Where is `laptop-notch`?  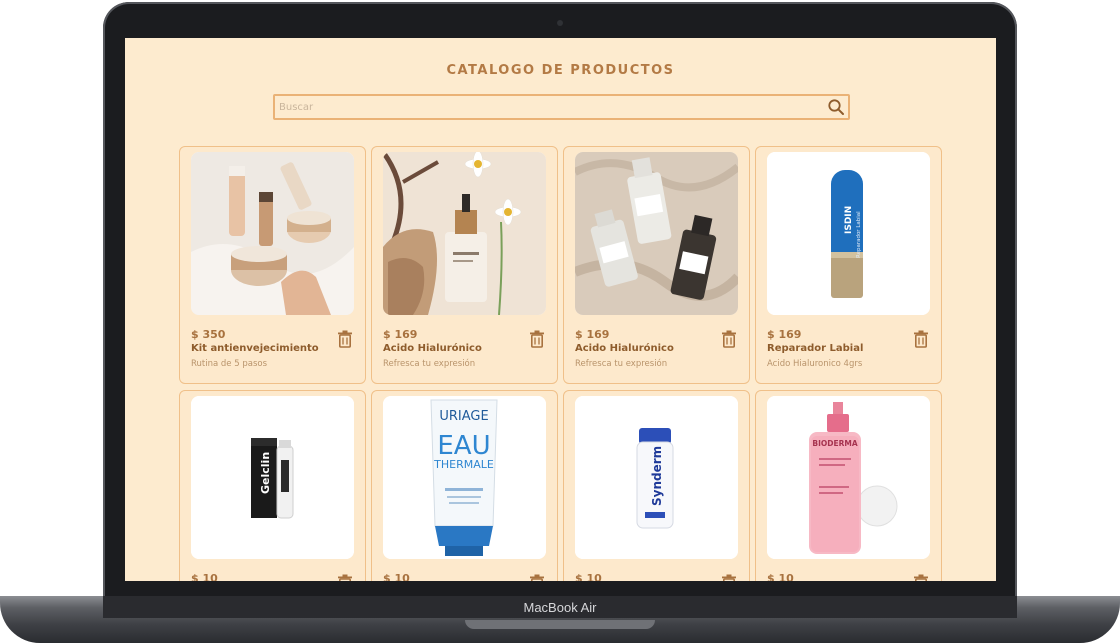
laptop-notch is located at coordinates (560, 624).